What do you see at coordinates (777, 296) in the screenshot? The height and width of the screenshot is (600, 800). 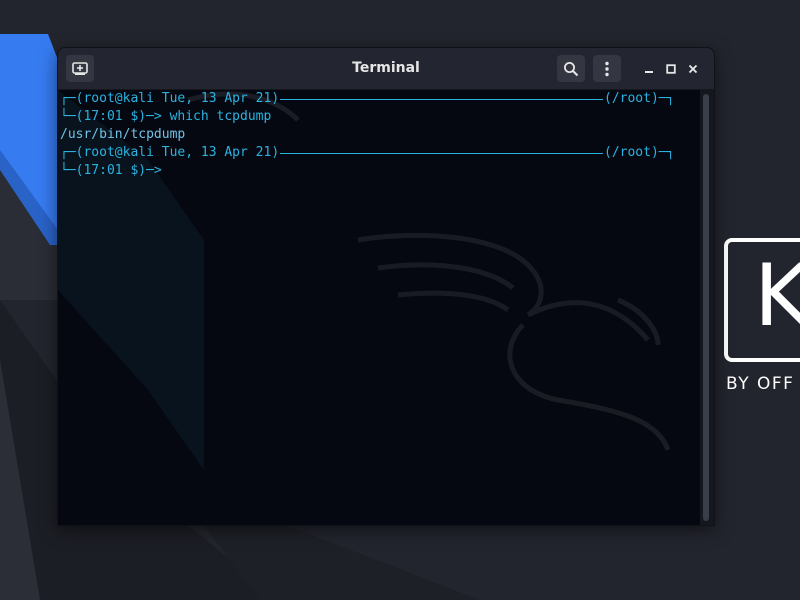 I see `brand-letter: K` at bounding box center [777, 296].